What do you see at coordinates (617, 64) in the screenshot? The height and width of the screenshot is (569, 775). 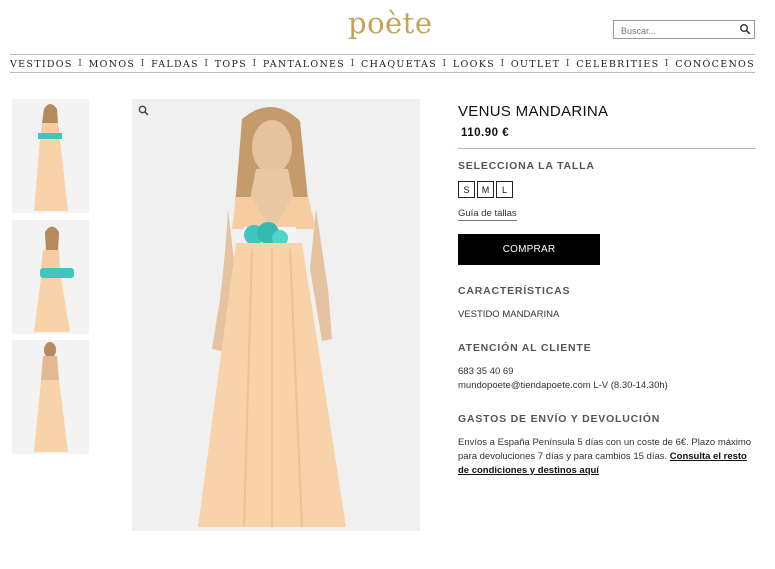 I see `nav-item-celebrities: CELEBRITIES` at bounding box center [617, 64].